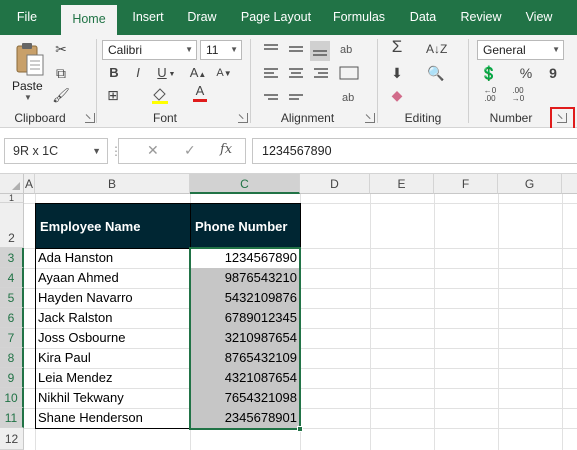  Describe the element at coordinates (12, 358) in the screenshot. I see `row-header-8: 8` at that location.